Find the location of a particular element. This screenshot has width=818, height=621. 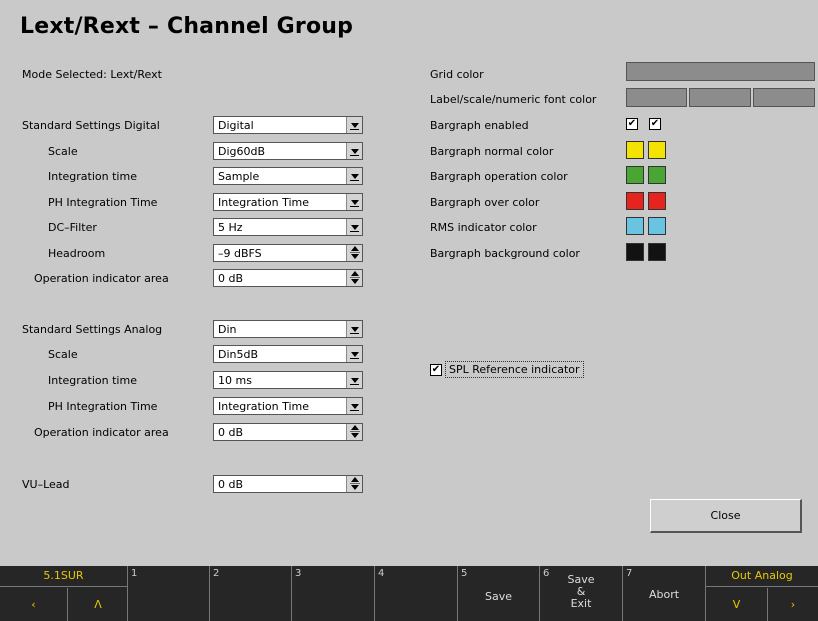

grid-color-swatch is located at coordinates (720, 71).